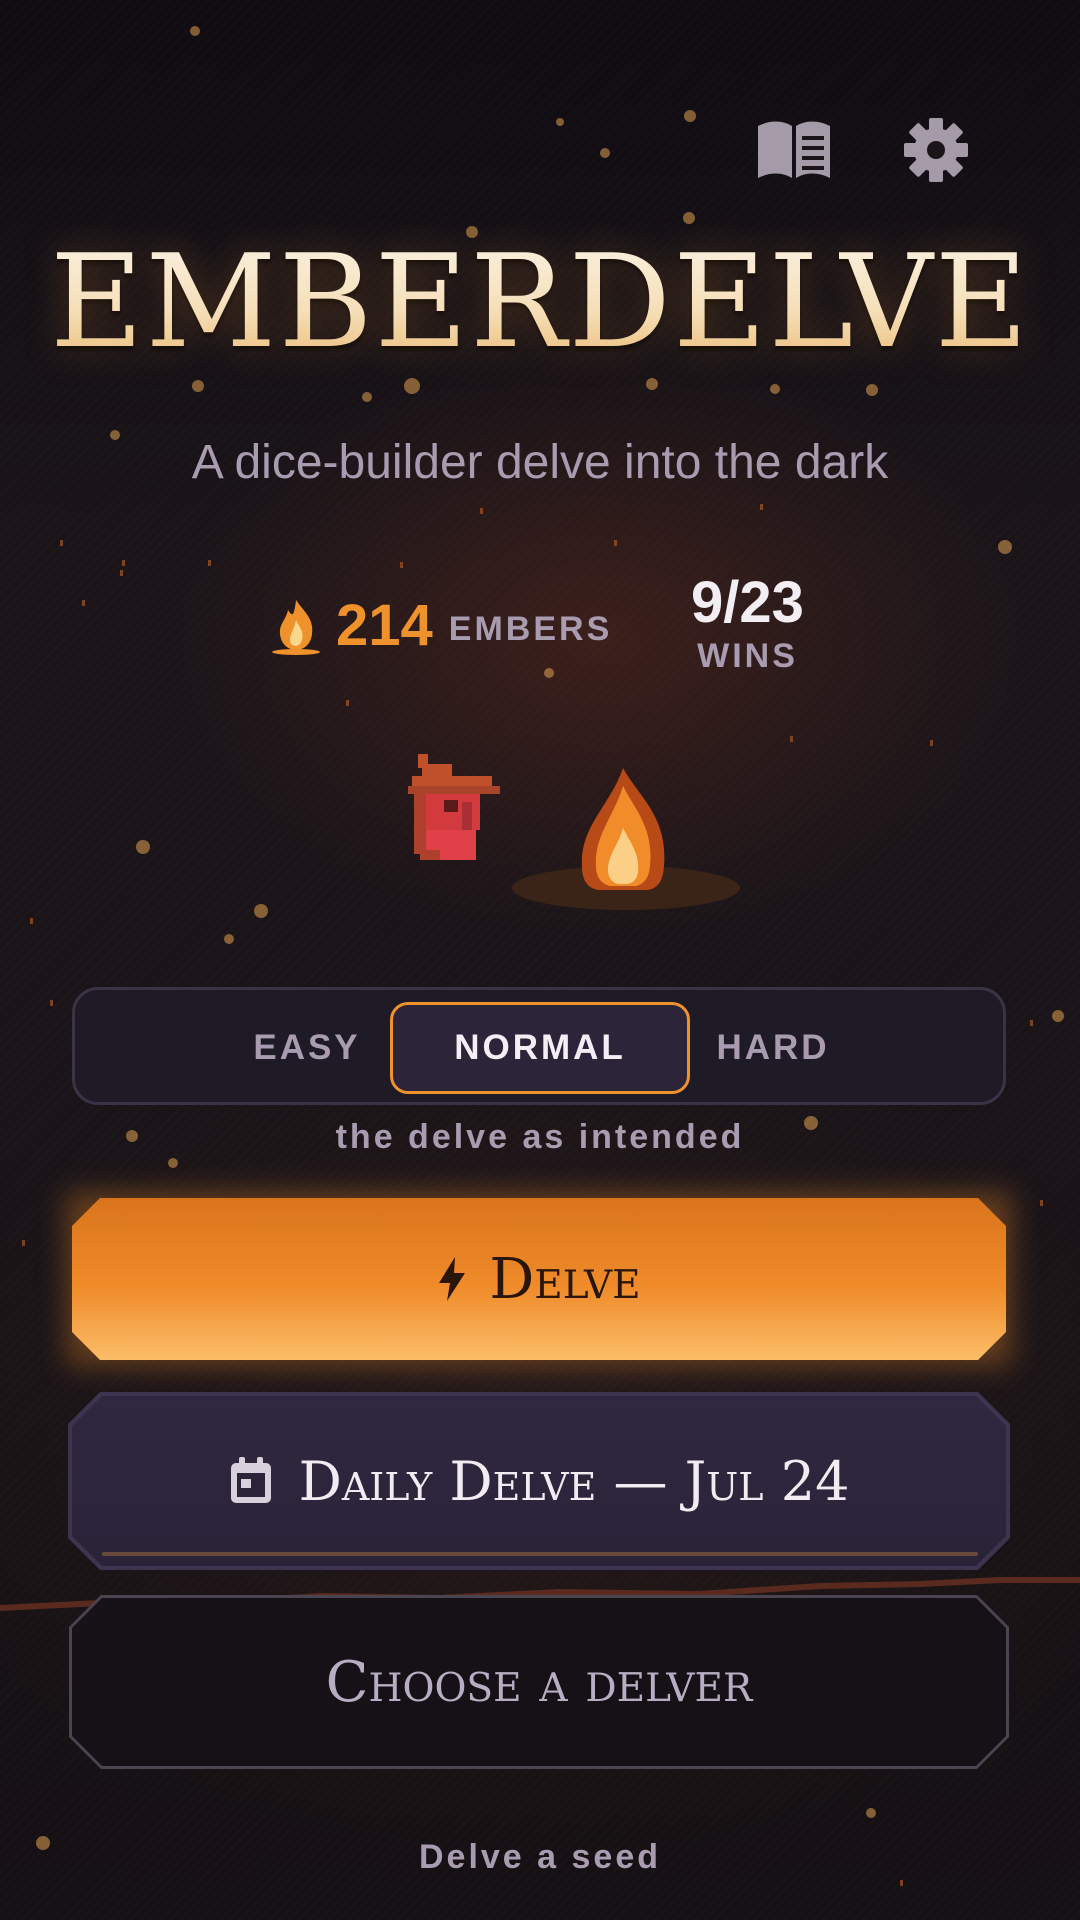 The image size is (1080, 1920). What do you see at coordinates (539, 1046) in the screenshot?
I see `difficulty-selector: EASY NORMAL HARD` at bounding box center [539, 1046].